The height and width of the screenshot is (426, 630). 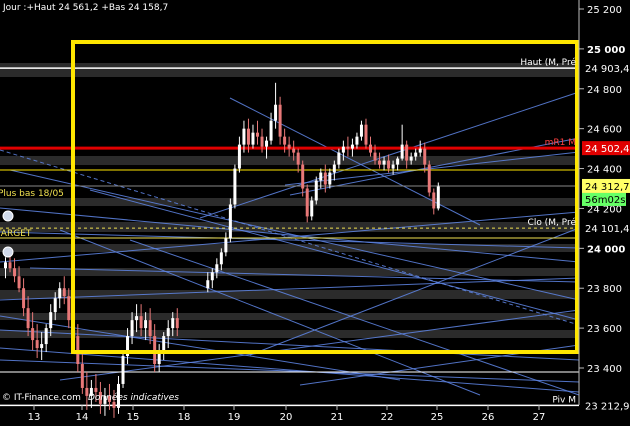 What do you see at coordinates (387, 417) in the screenshot?
I see `x-tick-label: 22` at bounding box center [387, 417].